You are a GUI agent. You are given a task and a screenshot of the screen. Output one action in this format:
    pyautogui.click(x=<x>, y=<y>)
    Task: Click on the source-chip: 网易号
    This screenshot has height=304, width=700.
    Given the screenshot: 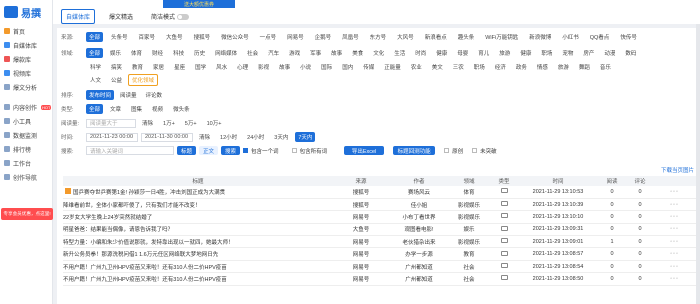 What is the action you would take?
    pyautogui.click(x=295, y=37)
    